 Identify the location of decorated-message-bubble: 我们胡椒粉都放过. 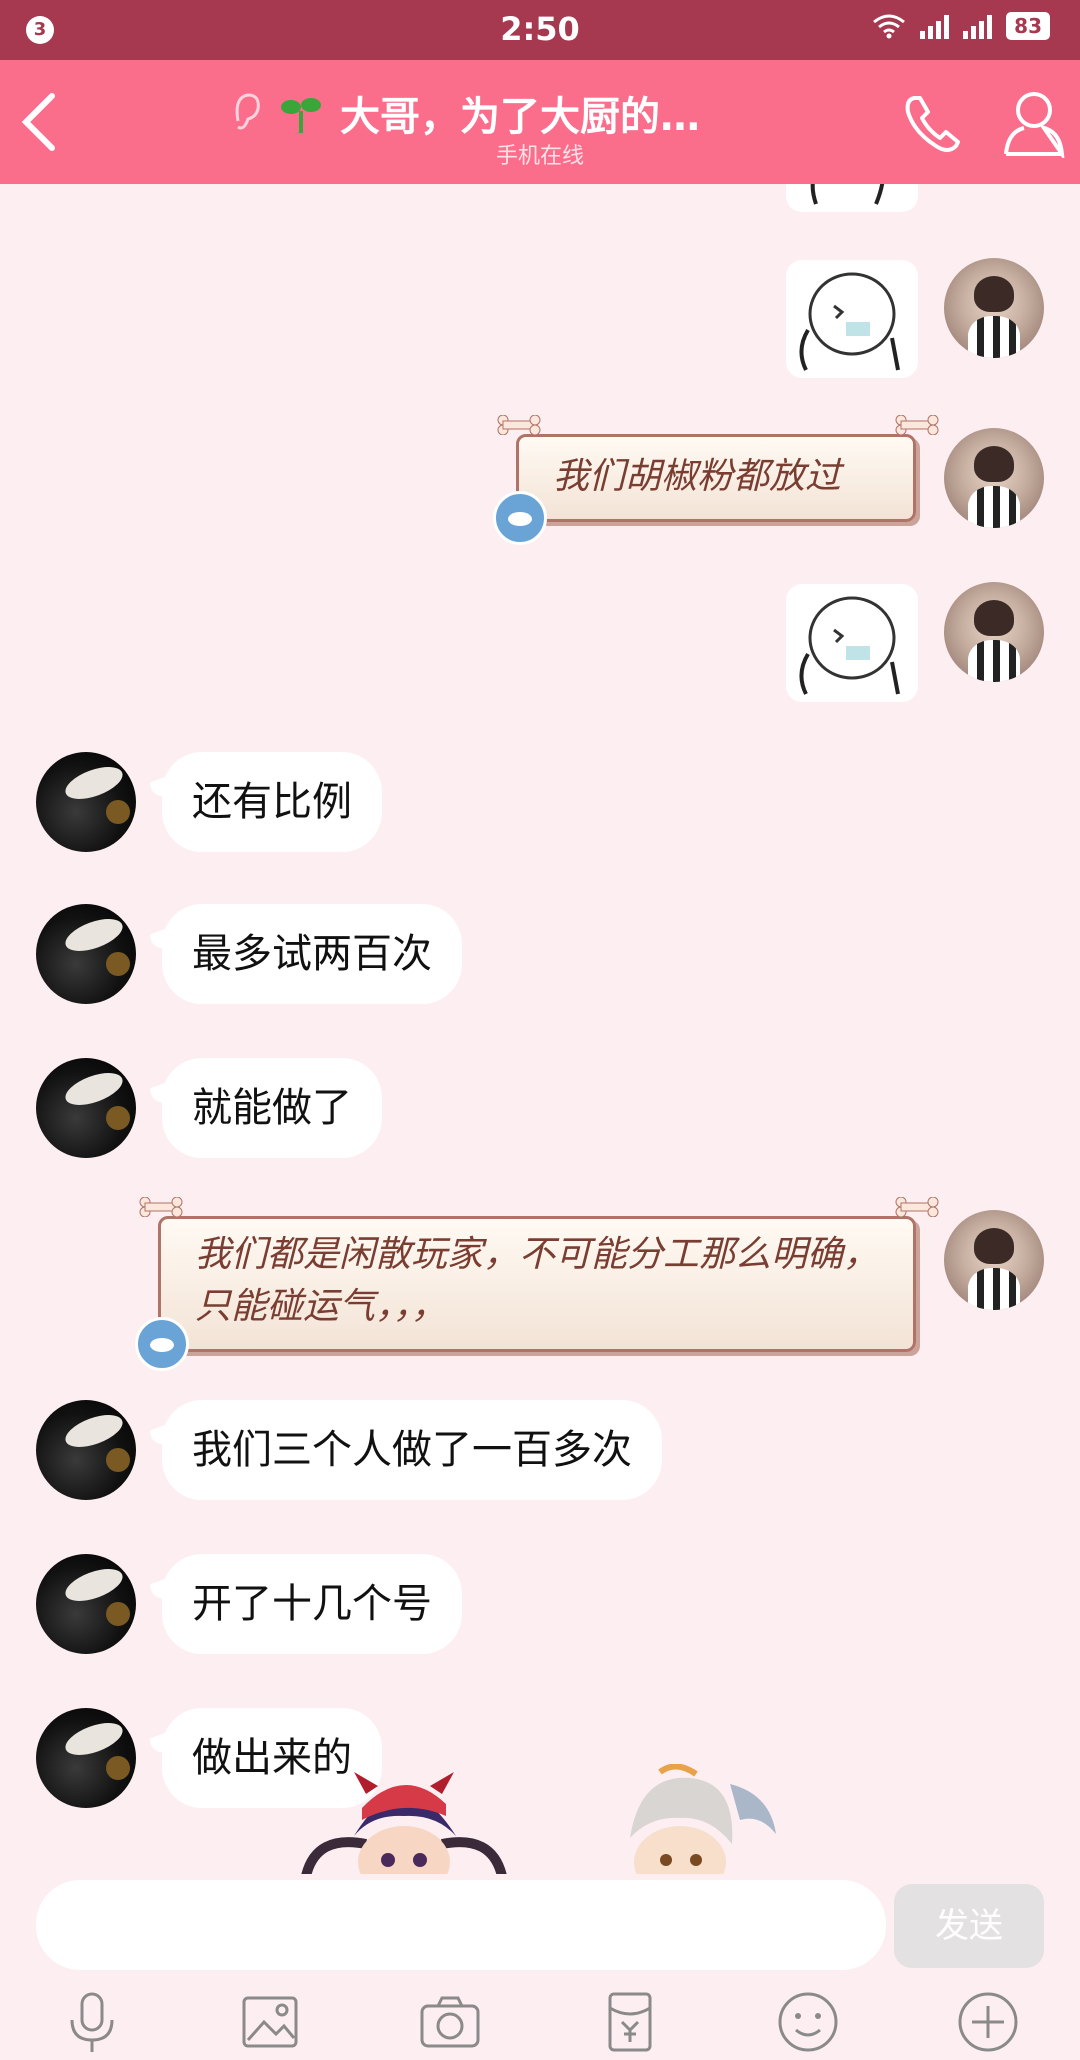
(716, 480).